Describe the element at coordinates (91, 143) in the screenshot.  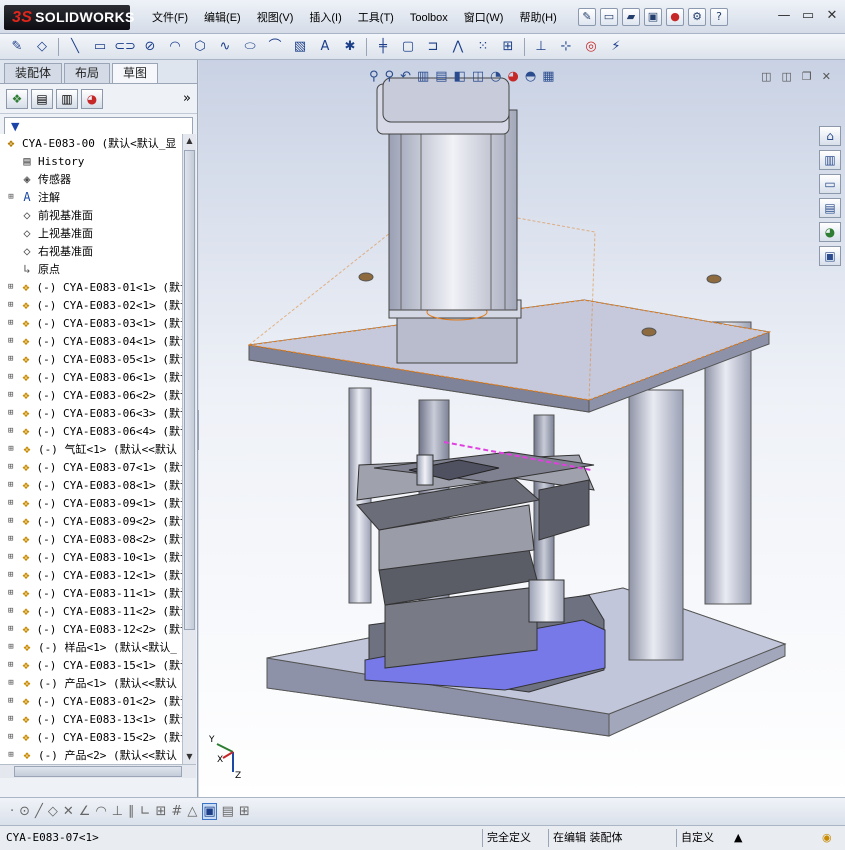
I see `tree-root-assembly: ❖ CYA-E083-00 (默认<默认_显` at that location.